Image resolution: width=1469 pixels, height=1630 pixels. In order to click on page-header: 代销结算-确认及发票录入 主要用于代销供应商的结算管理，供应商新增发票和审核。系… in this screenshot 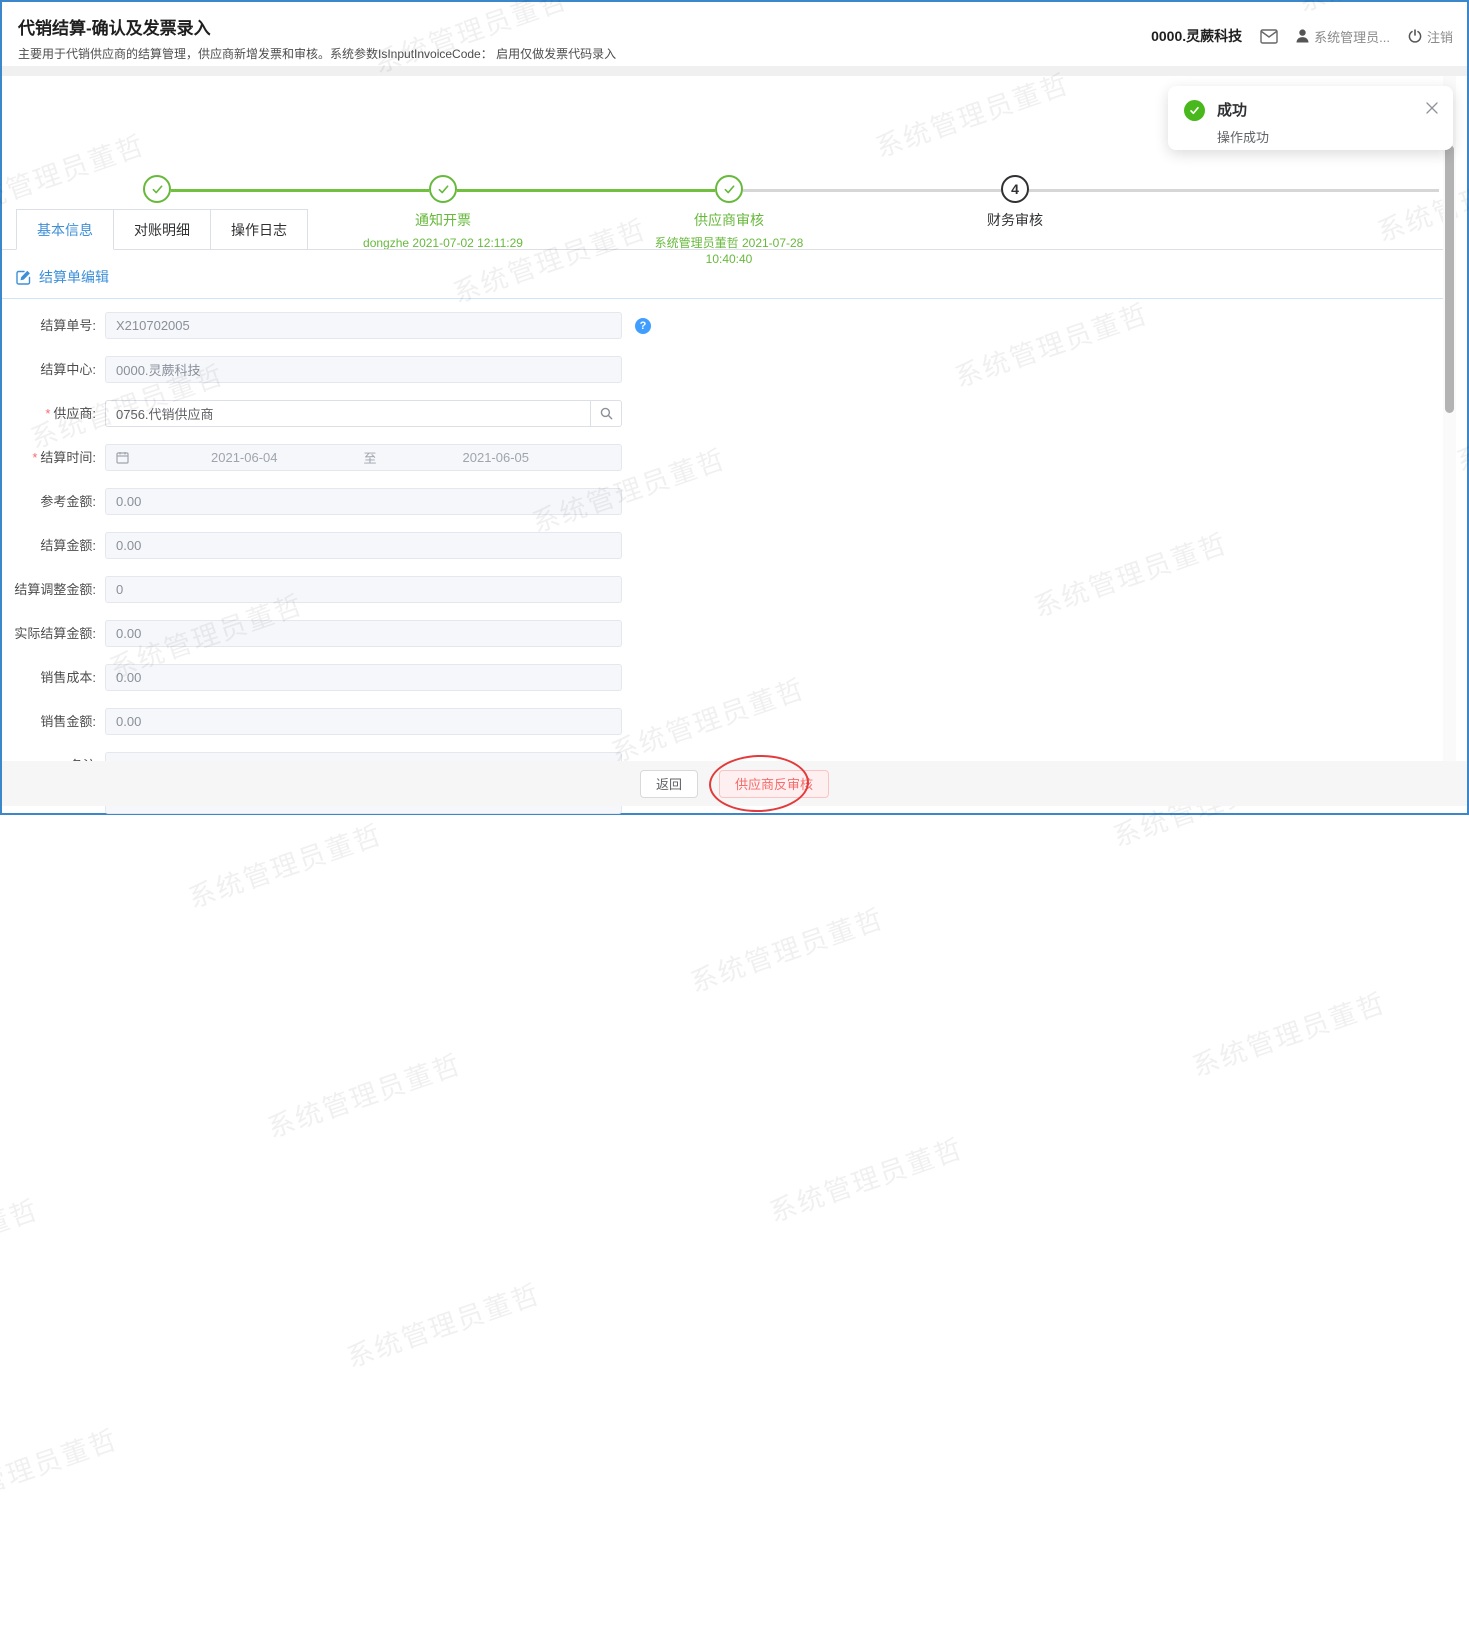, I will do `click(734, 34)`.